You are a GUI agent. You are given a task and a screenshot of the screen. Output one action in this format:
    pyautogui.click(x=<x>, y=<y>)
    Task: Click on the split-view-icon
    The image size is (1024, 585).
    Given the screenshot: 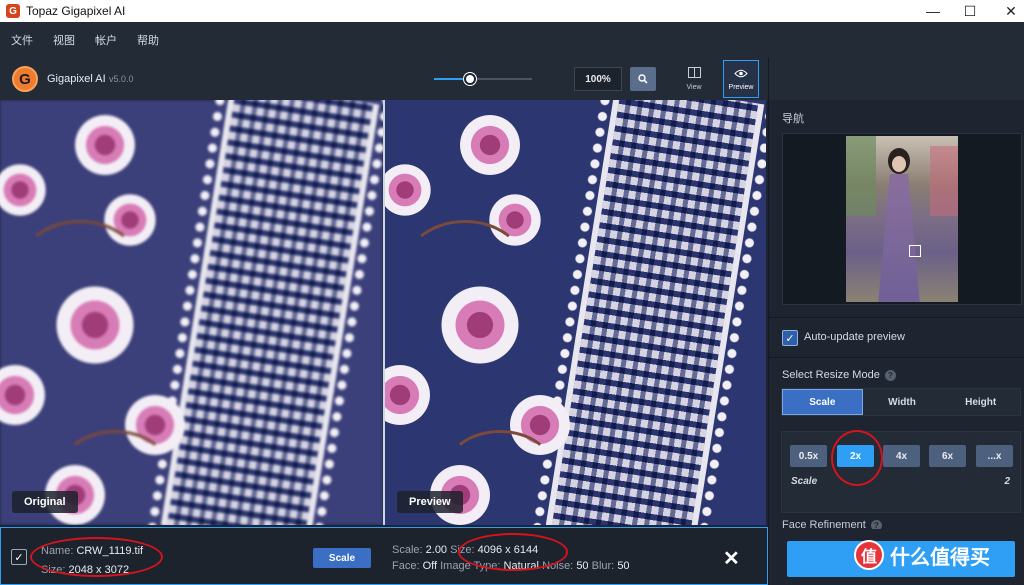 What is the action you would take?
    pyautogui.click(x=694, y=74)
    